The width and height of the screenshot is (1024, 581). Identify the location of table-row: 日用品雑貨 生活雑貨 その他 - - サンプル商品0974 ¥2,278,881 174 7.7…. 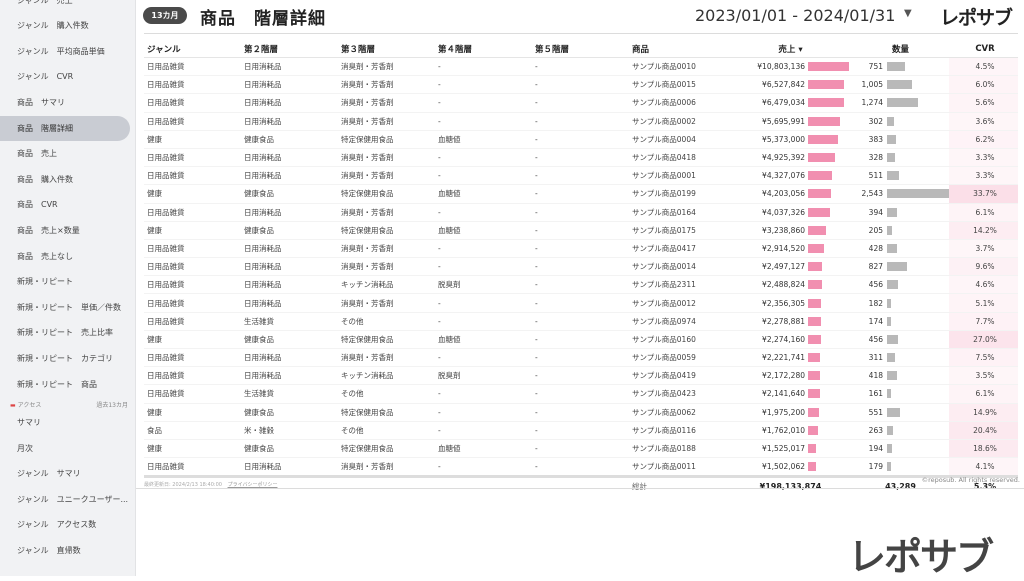
(581, 321).